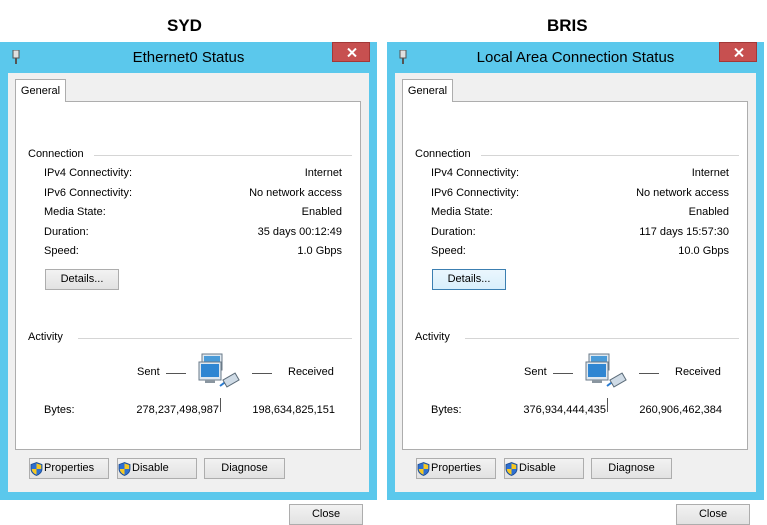  I want to click on window-title: Local Area Connection Status, so click(575, 57).